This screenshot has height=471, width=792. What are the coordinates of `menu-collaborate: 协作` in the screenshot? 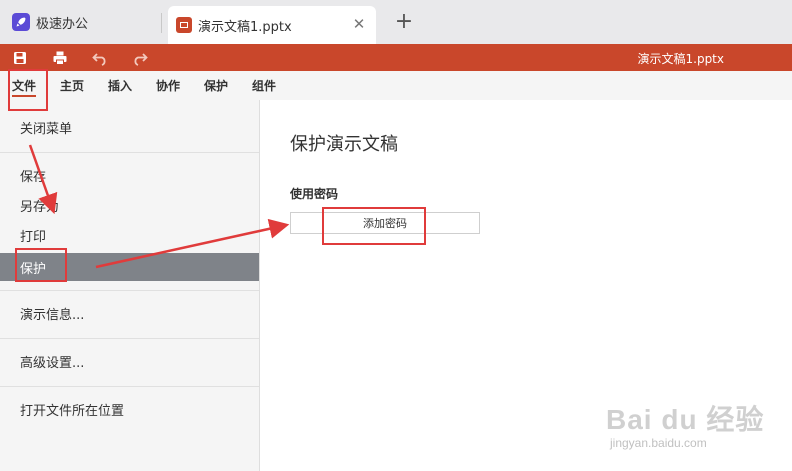 It's located at (168, 85).